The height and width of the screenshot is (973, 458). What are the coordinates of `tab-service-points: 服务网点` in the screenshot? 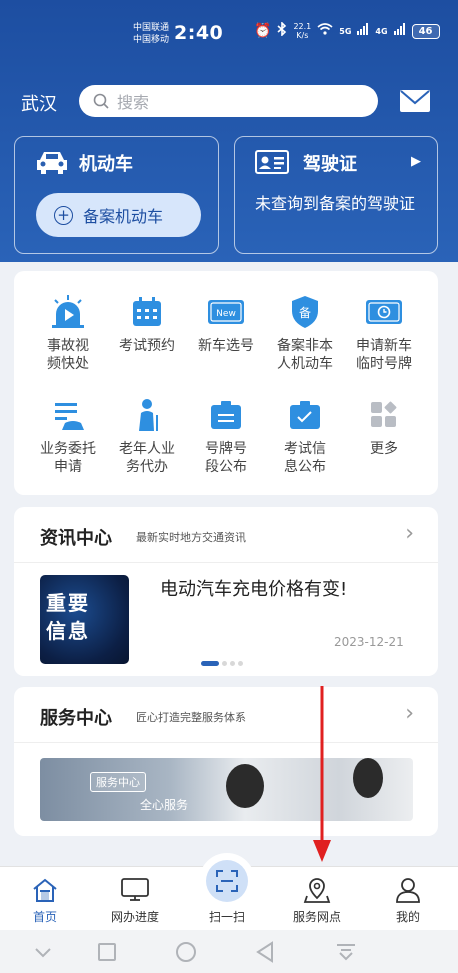 It's located at (317, 900).